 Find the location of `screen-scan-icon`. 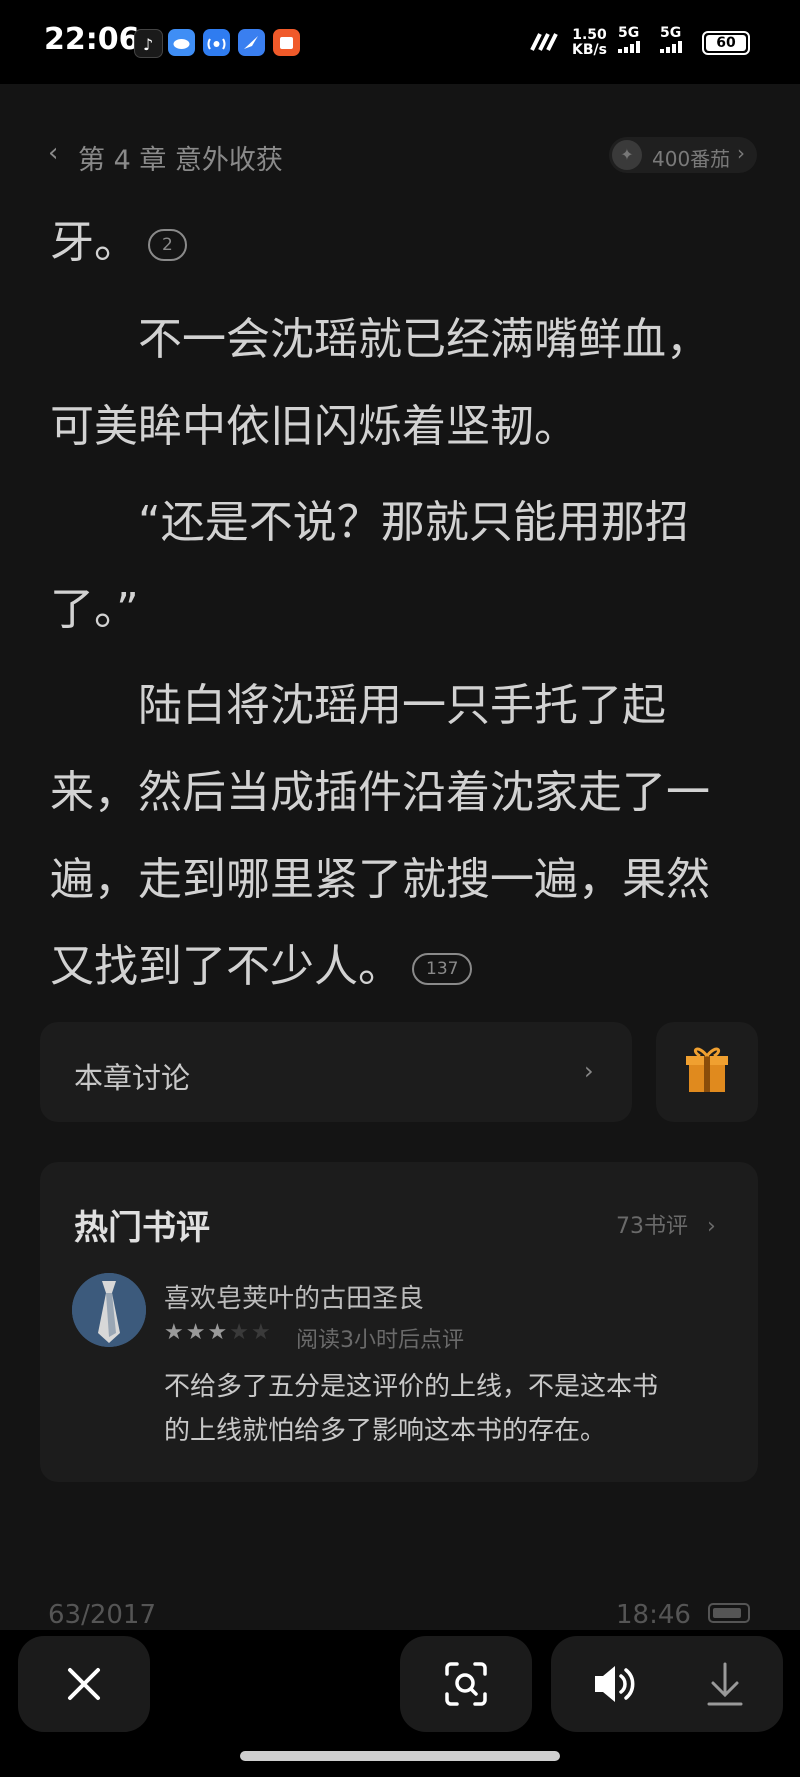

screen-scan-icon is located at coordinates (466, 1684).